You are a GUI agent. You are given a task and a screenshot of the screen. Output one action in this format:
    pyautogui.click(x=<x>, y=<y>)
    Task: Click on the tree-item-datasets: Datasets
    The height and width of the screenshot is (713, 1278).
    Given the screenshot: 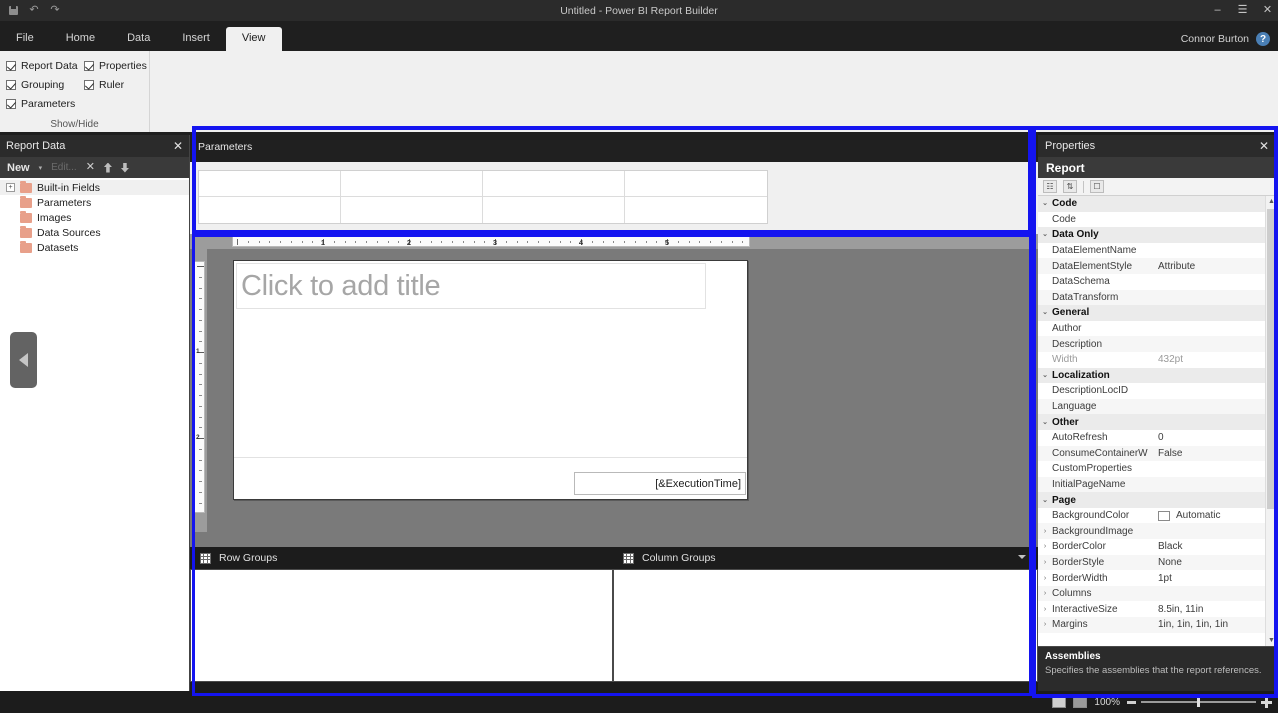 What is the action you would take?
    pyautogui.click(x=94, y=247)
    